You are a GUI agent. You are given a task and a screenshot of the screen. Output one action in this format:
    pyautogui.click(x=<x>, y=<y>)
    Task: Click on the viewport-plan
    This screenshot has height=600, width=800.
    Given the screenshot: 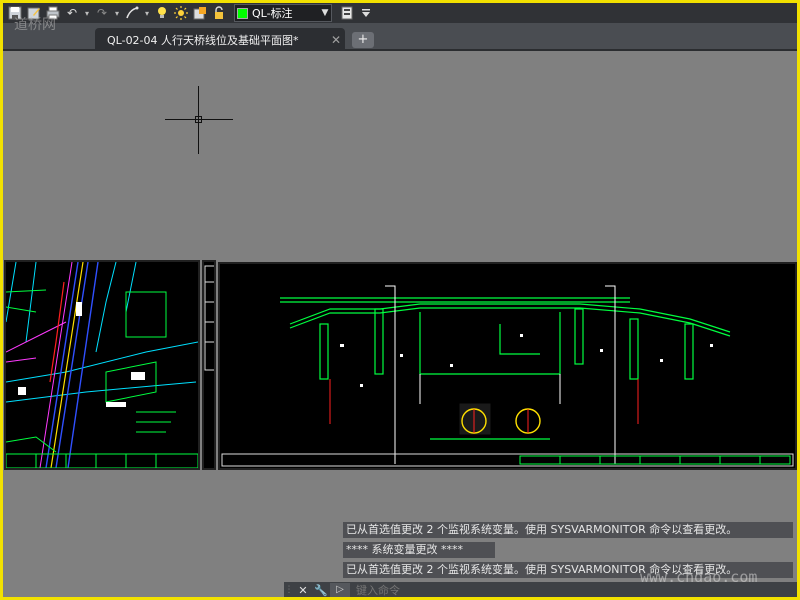 What is the action you would take?
    pyautogui.click(x=102, y=365)
    